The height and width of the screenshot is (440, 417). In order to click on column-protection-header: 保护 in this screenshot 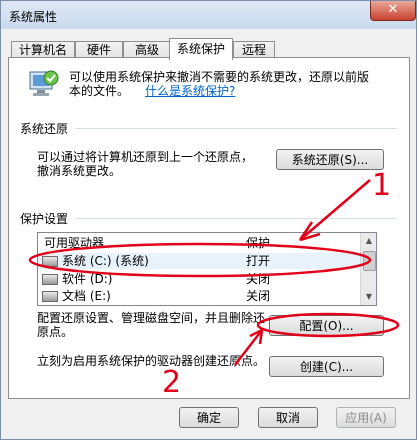, I will do `click(258, 243)`.